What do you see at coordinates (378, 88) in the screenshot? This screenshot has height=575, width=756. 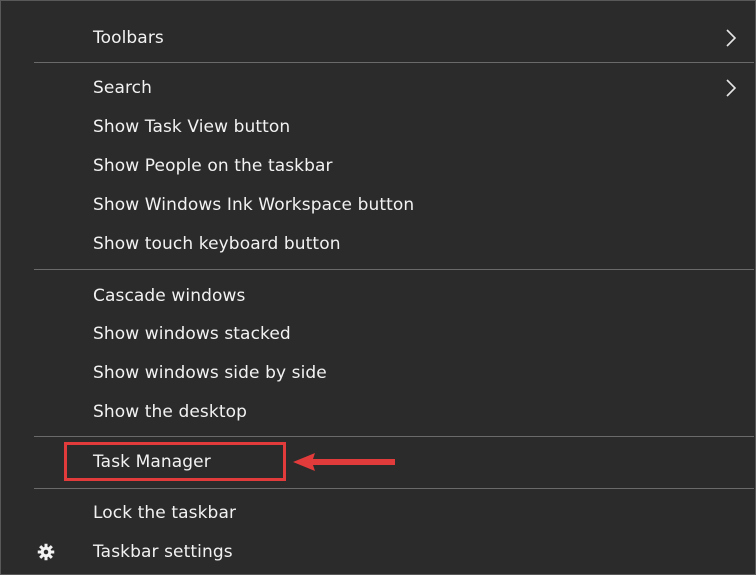 I see `menu-item-search: Search` at bounding box center [378, 88].